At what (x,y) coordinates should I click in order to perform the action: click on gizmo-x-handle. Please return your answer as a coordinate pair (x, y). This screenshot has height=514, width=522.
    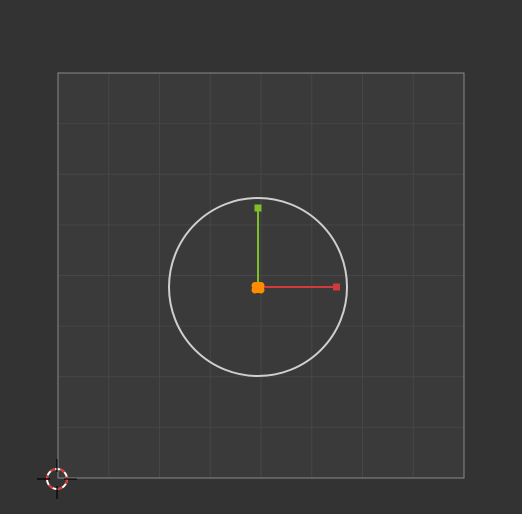
    Looking at the image, I should click on (336, 287).